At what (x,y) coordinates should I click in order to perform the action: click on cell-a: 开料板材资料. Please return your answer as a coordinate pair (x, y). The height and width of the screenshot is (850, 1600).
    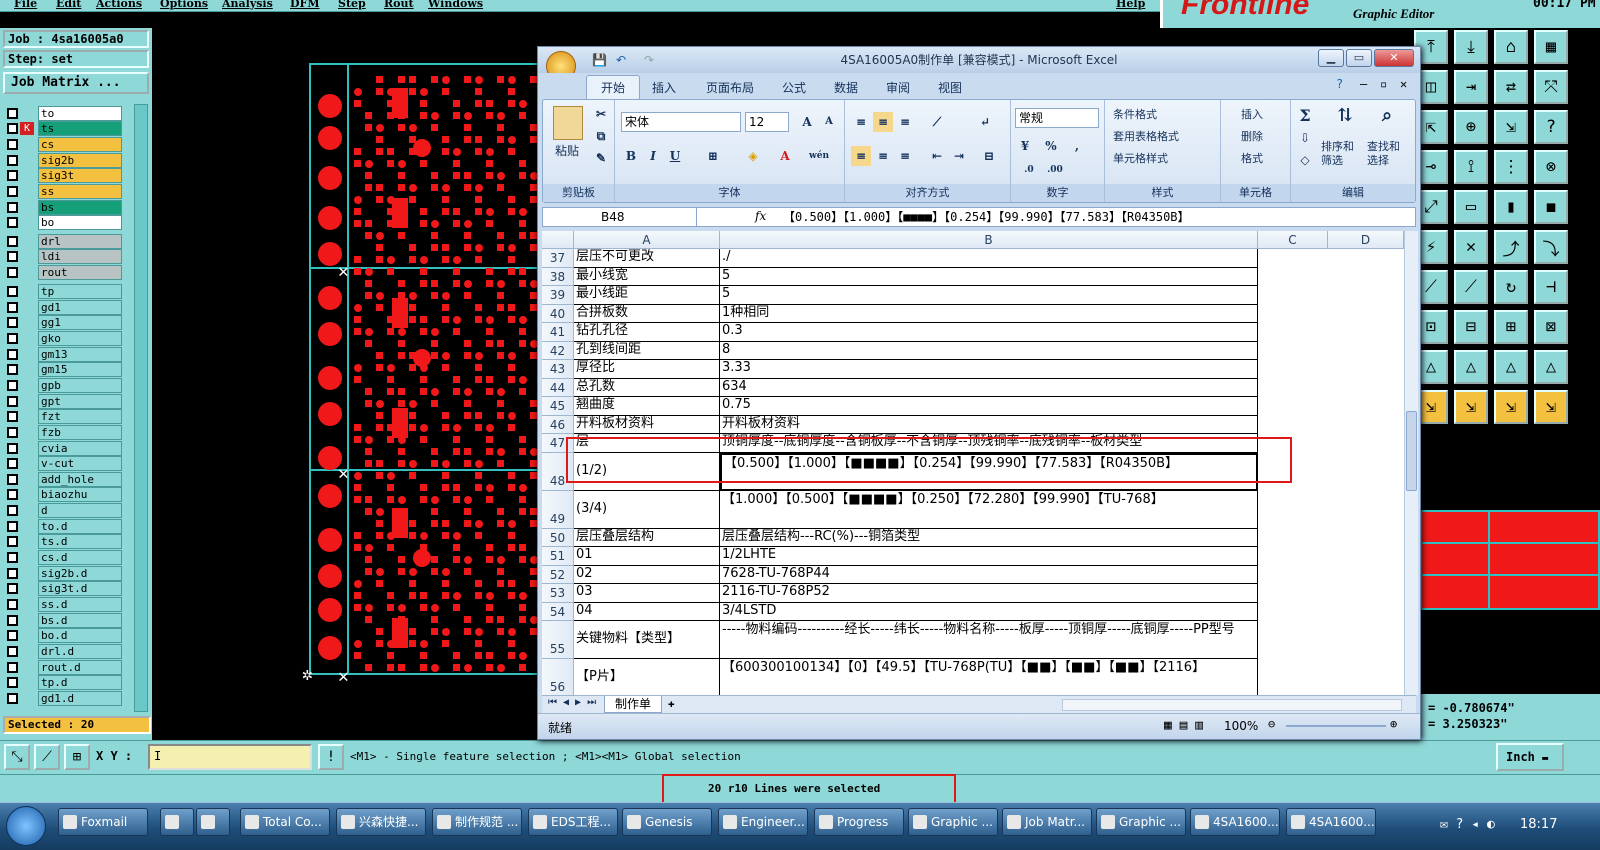
    Looking at the image, I should click on (647, 424).